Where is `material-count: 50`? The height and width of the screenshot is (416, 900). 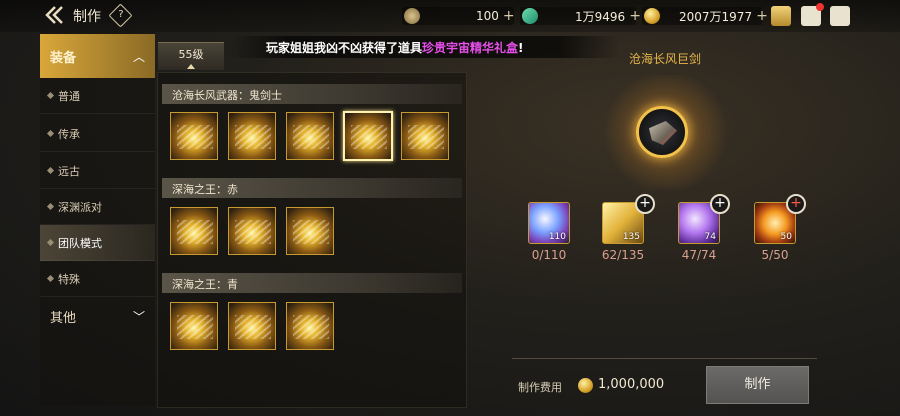 material-count: 50 is located at coordinates (786, 237).